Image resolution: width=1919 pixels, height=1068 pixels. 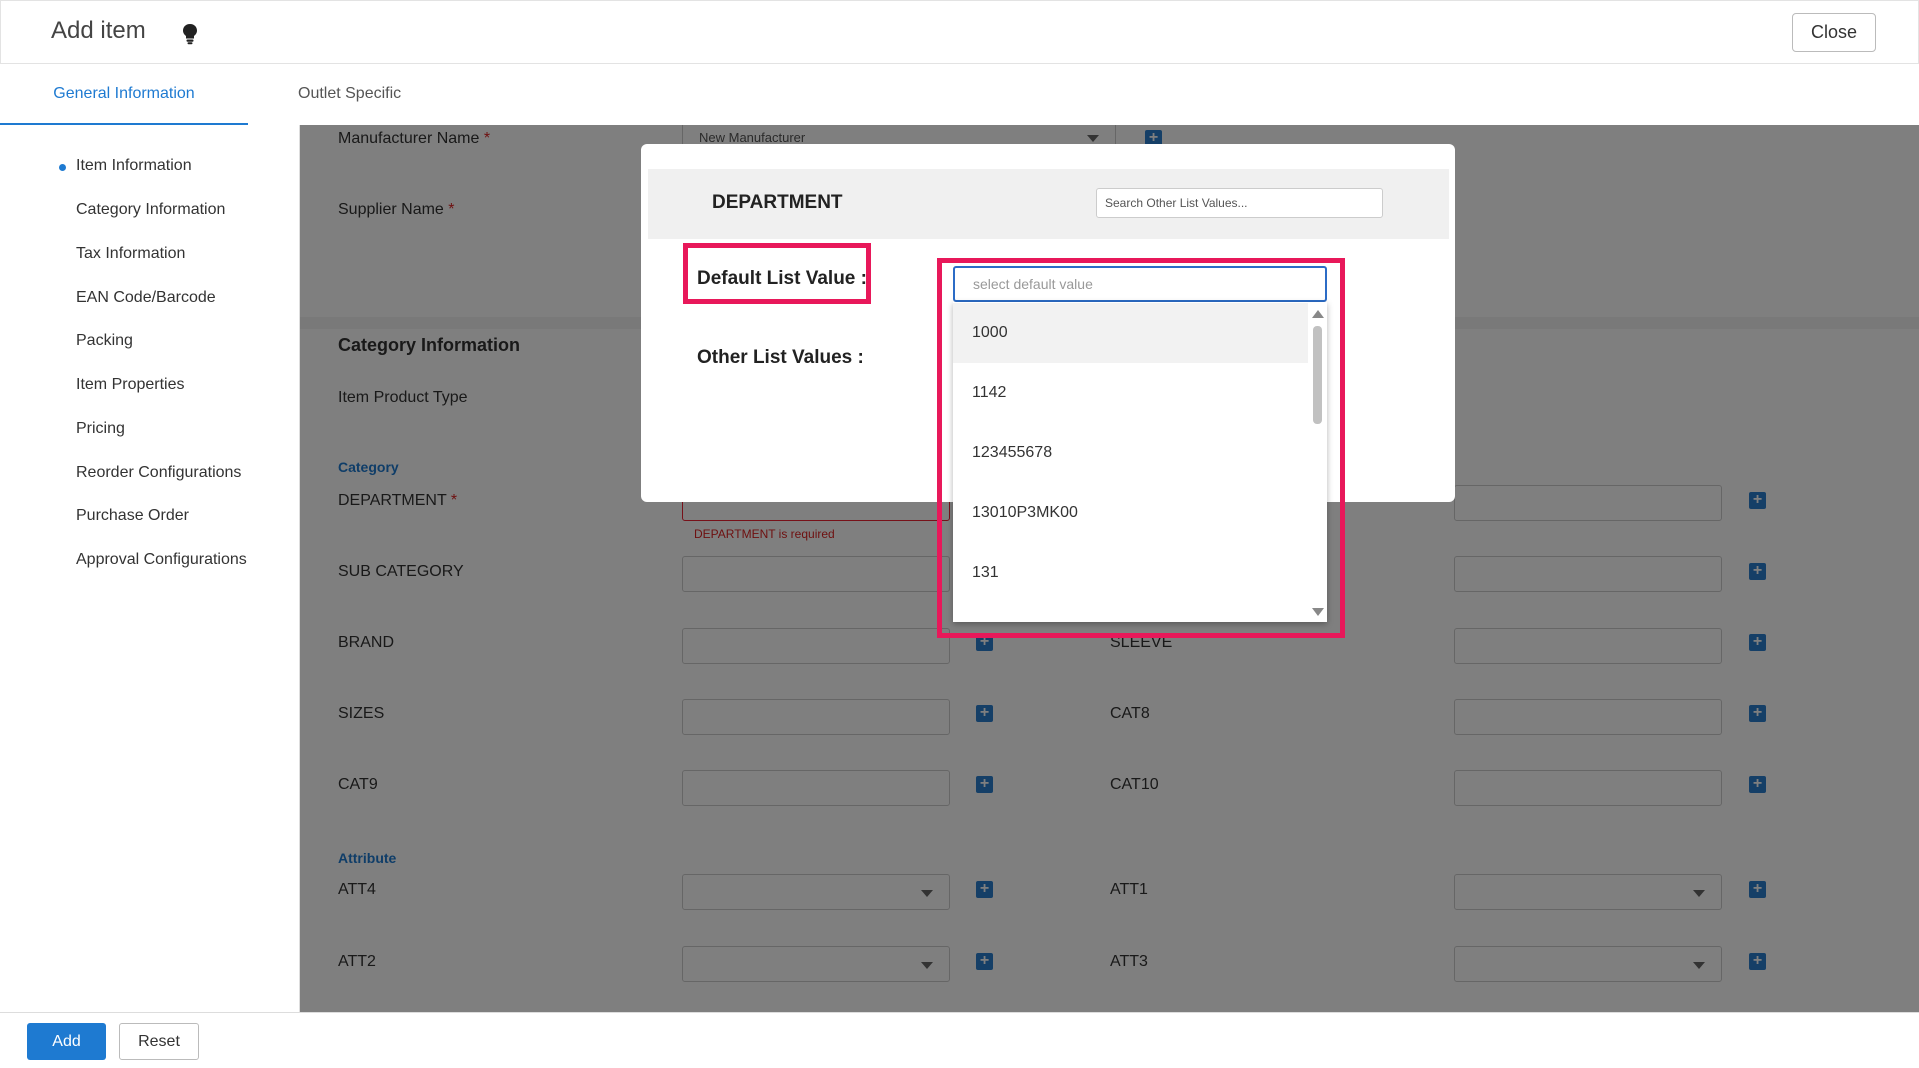 What do you see at coordinates (161, 560) in the screenshot?
I see `sidebar-item-approval-configurations: Approval Configurations` at bounding box center [161, 560].